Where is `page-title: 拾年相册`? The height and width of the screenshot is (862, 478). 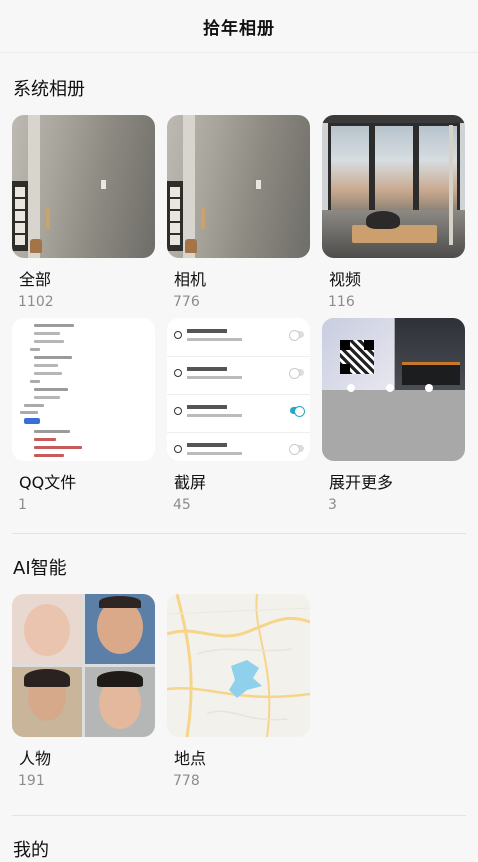 page-title: 拾年相册 is located at coordinates (239, 28).